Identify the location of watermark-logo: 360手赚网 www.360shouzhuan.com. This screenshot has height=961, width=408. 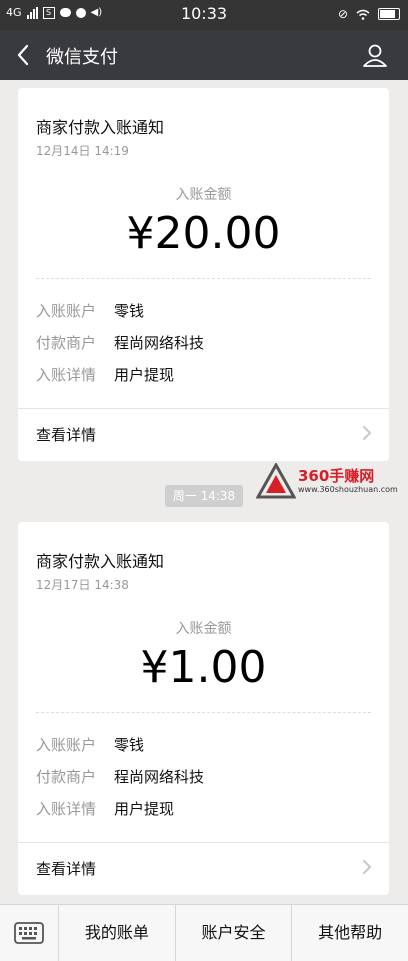
(331, 482).